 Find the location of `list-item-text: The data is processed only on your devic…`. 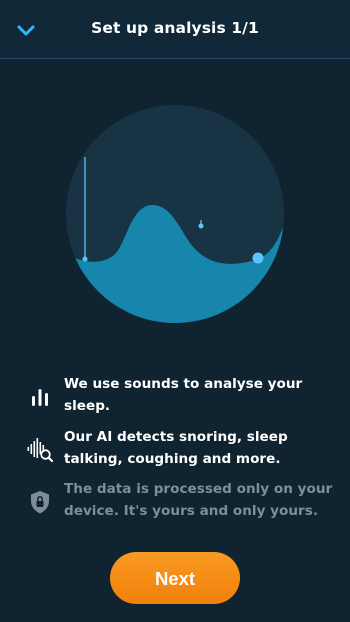

list-item-text: The data is processed only on your devic… is located at coordinates (198, 500).